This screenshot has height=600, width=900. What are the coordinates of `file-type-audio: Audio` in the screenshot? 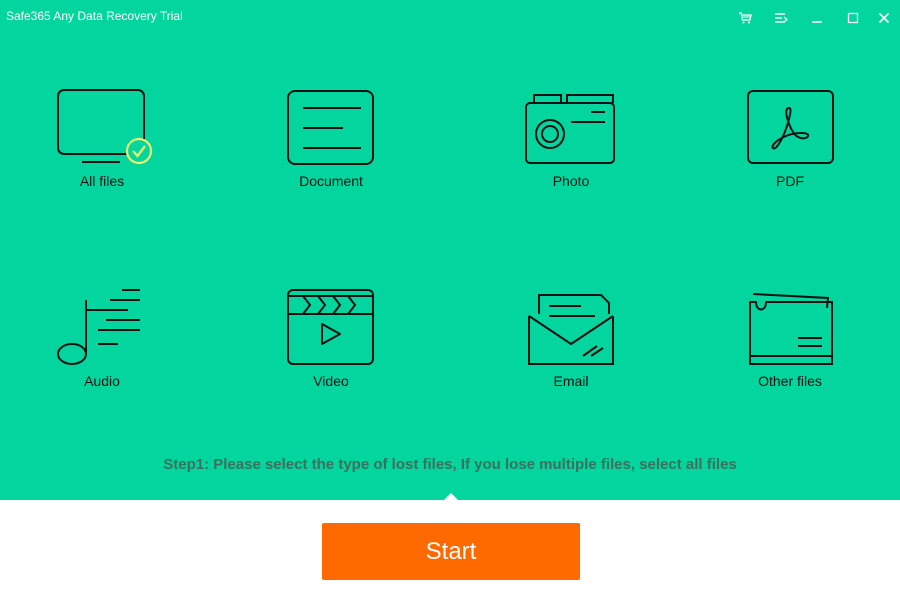 It's located at (102, 341).